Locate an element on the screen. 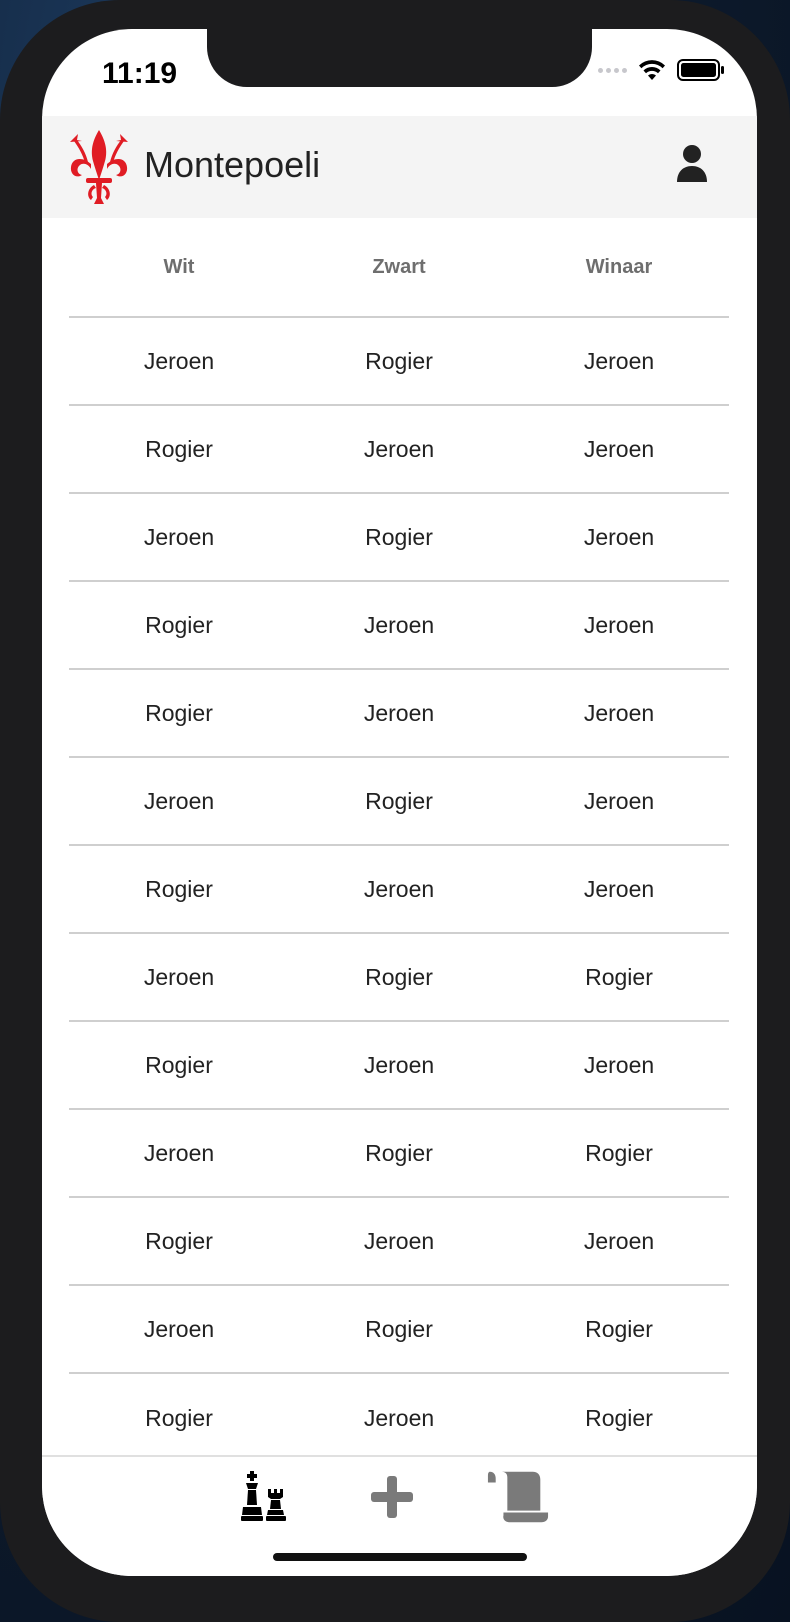 This screenshot has width=790, height=1622. wifi-icon is located at coordinates (652, 70).